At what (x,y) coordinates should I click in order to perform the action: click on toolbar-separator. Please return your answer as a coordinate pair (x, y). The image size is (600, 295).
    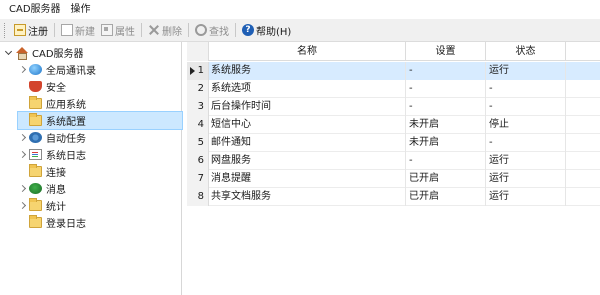
    Looking at the image, I should click on (141, 30).